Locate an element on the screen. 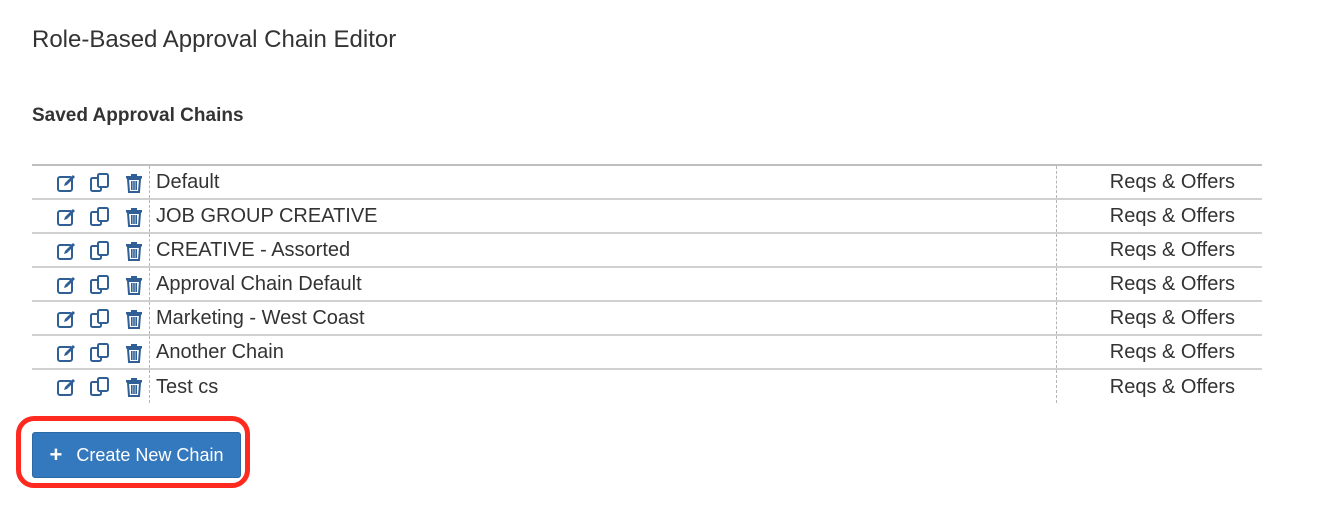 Image resolution: width=1342 pixels, height=532 pixels. create-new-chain-button: + Create New Chain is located at coordinates (136, 455).